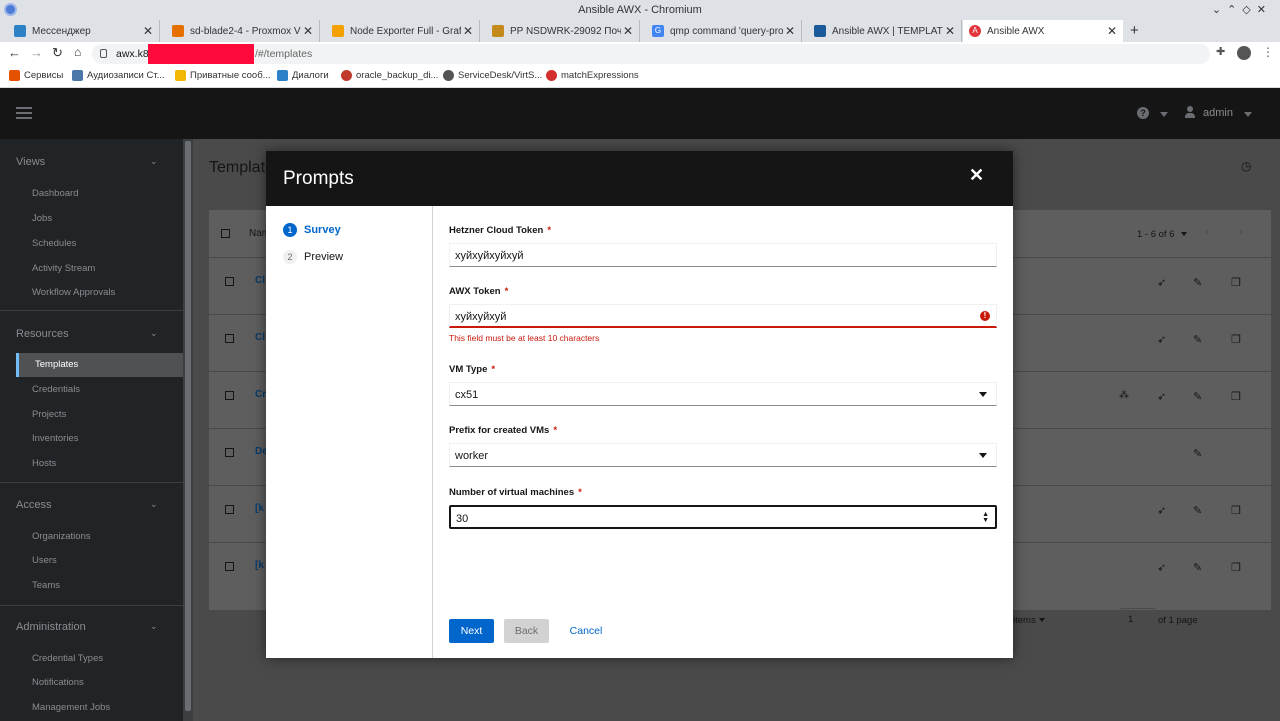 The width and height of the screenshot is (1280, 721). I want to click on extensions-icon: ✚, so click(1220, 51).